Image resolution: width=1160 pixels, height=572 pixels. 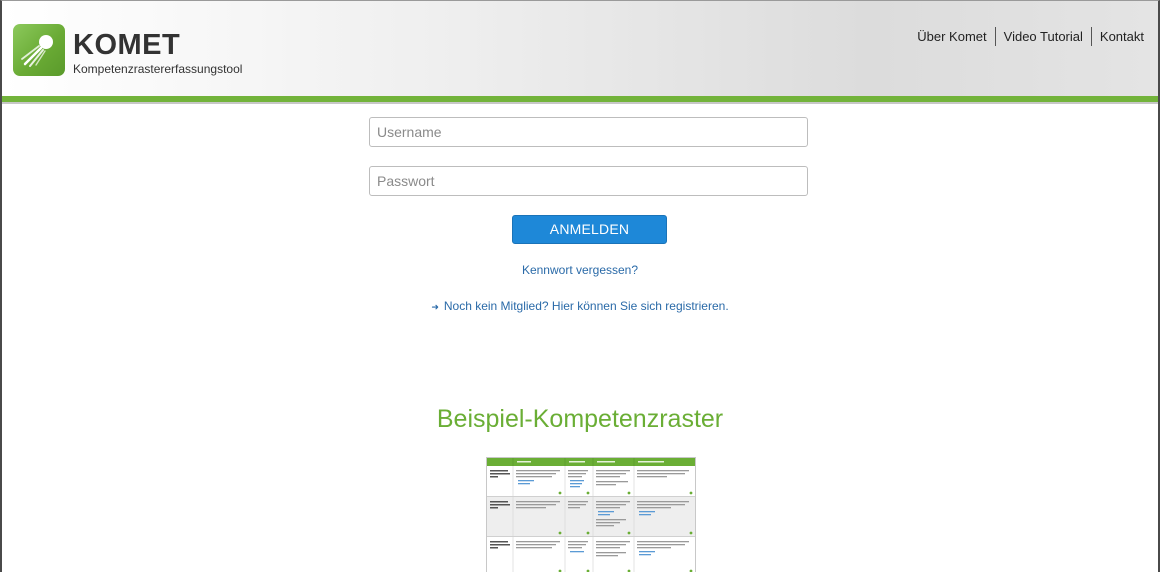 I want to click on example-section-title: Beispiel-Kompetenzraster, so click(x=580, y=419).